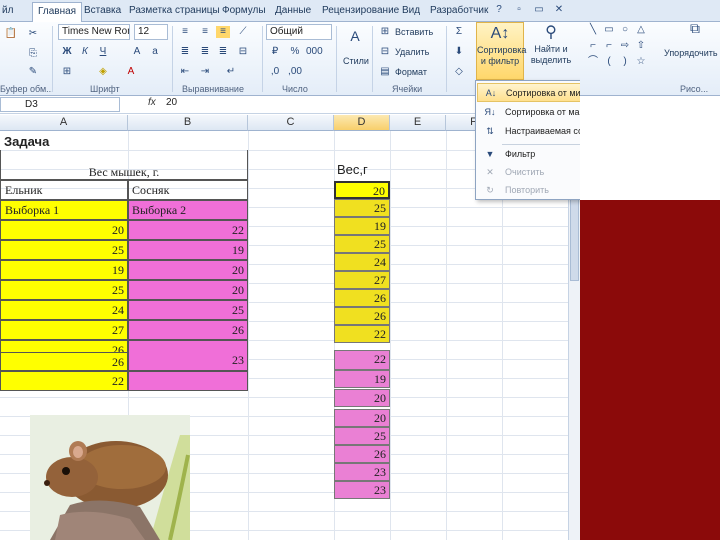 The width and height of the screenshot is (720, 540). Describe the element at coordinates (64, 330) in the screenshot. I see `col-a-value-cell: 27` at that location.